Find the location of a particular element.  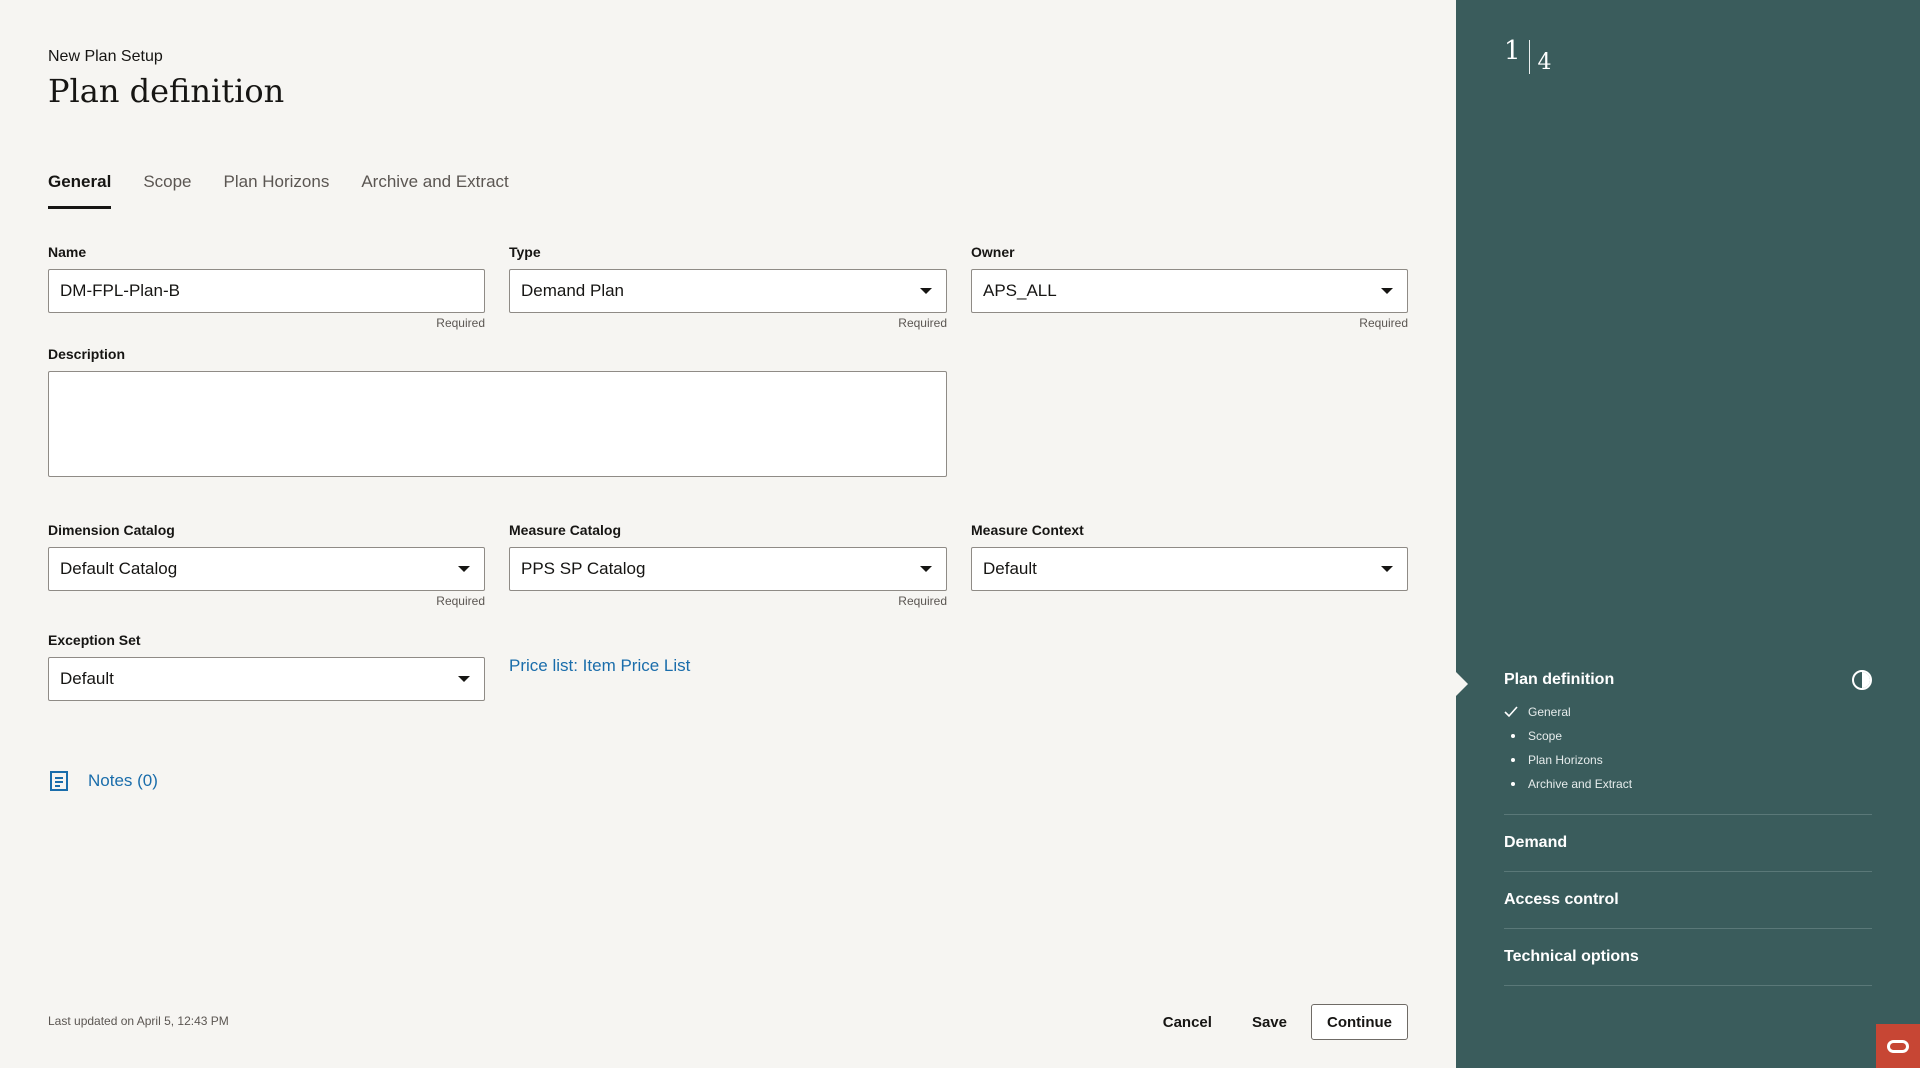

name-label: Name is located at coordinates (67, 252).